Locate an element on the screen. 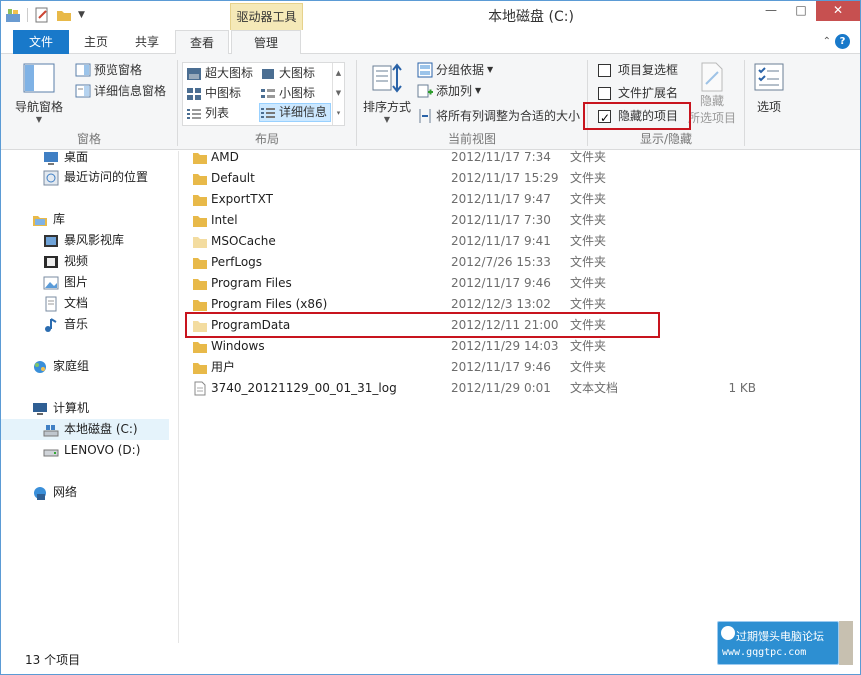  tab-manage: 管理 is located at coordinates (266, 42).